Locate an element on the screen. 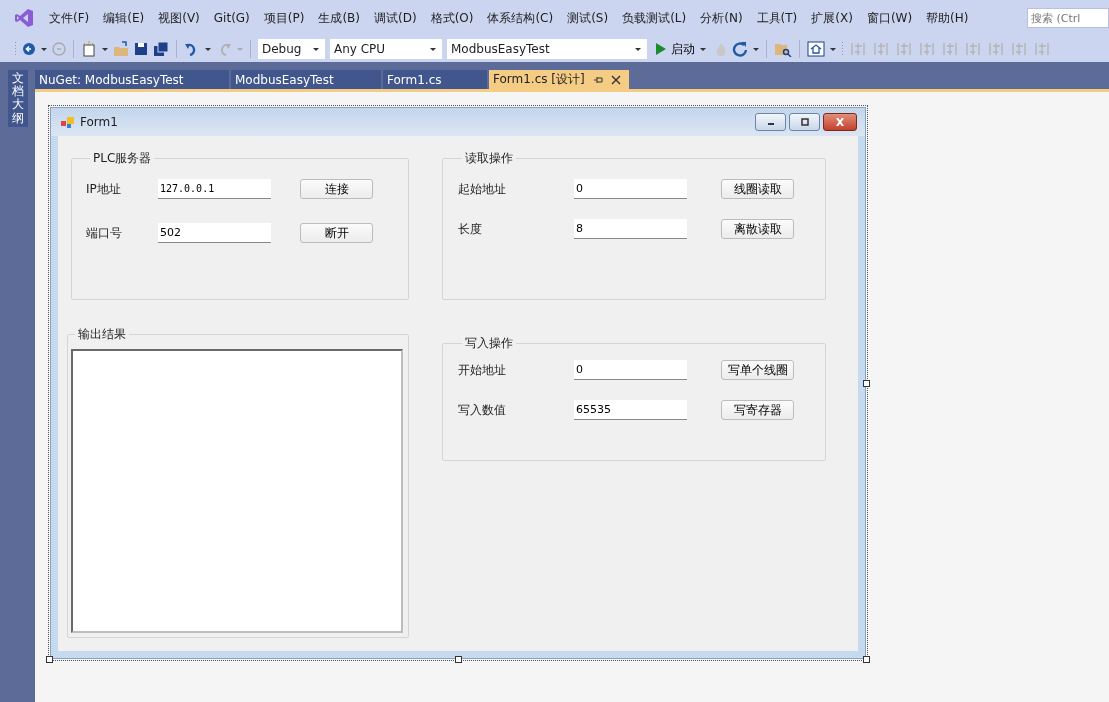 The height and width of the screenshot is (702, 1109). menu-item: 测试(S) is located at coordinates (588, 18).